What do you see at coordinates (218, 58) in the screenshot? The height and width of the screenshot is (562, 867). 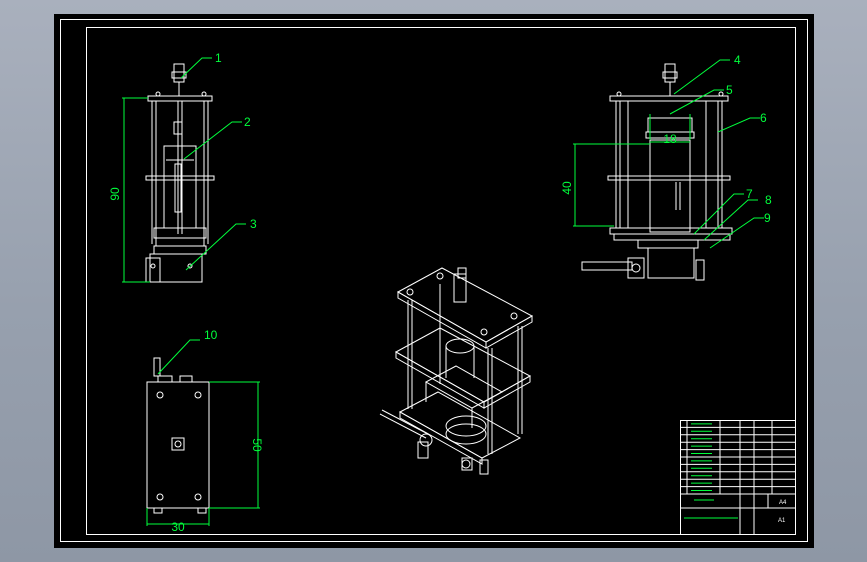 I see `balloon-label-1: 1` at bounding box center [218, 58].